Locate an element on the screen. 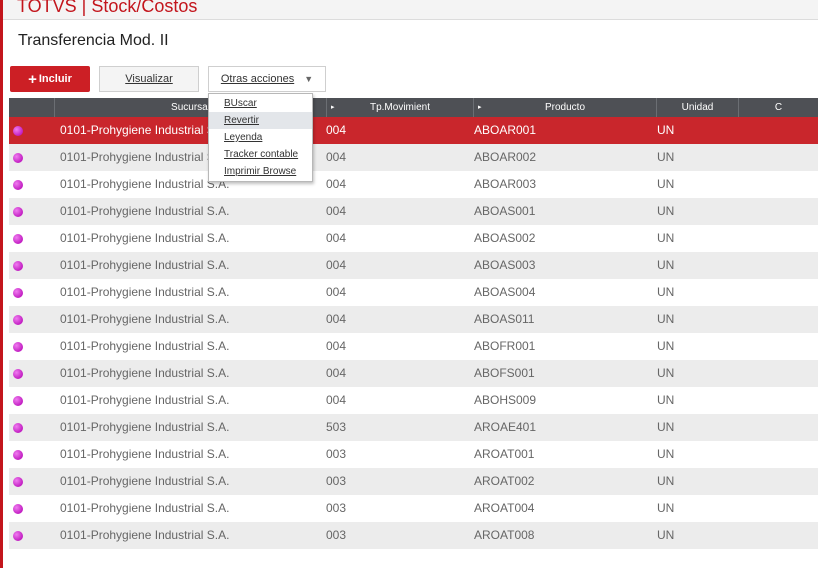 The image size is (818, 568). column-header-label: Unidad is located at coordinates (697, 107).